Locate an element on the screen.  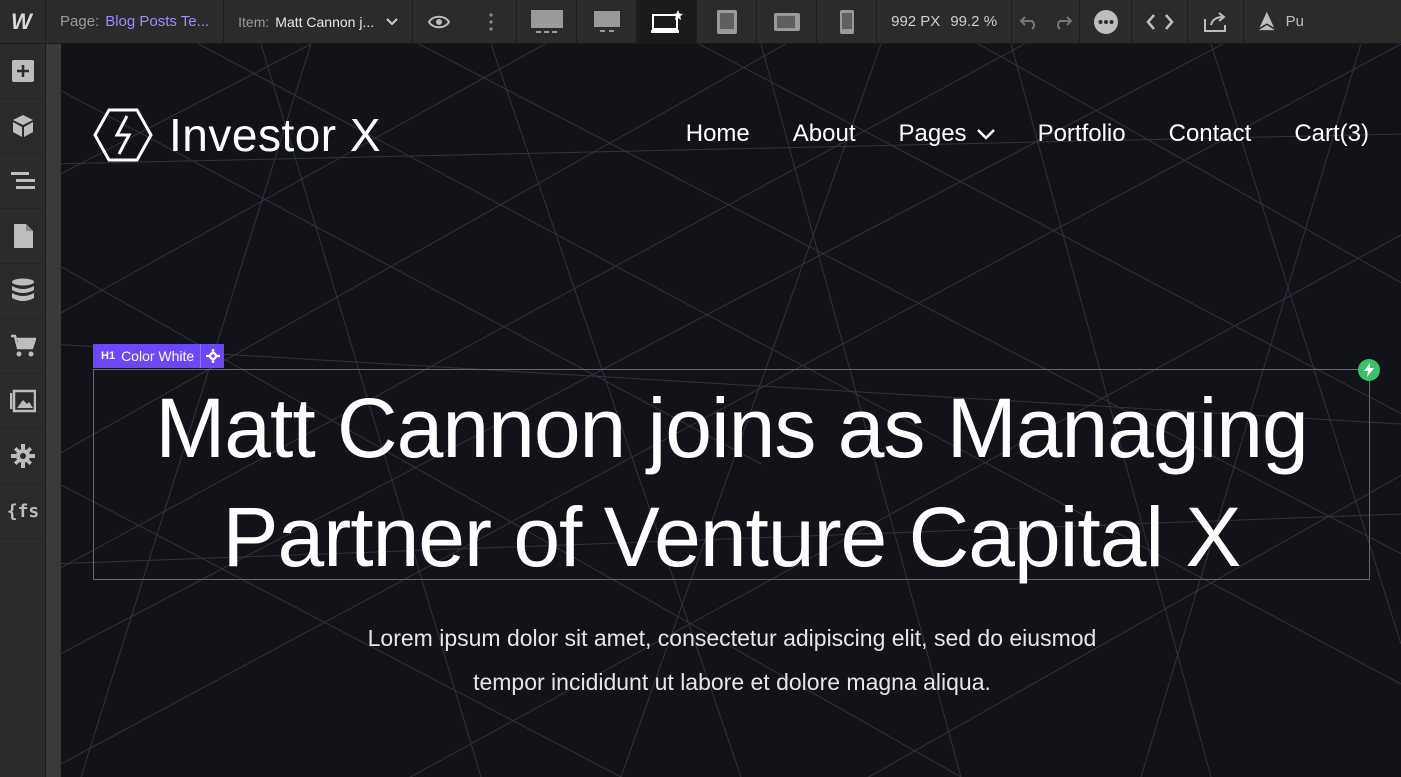
share-icon is located at coordinates (1214, 21).